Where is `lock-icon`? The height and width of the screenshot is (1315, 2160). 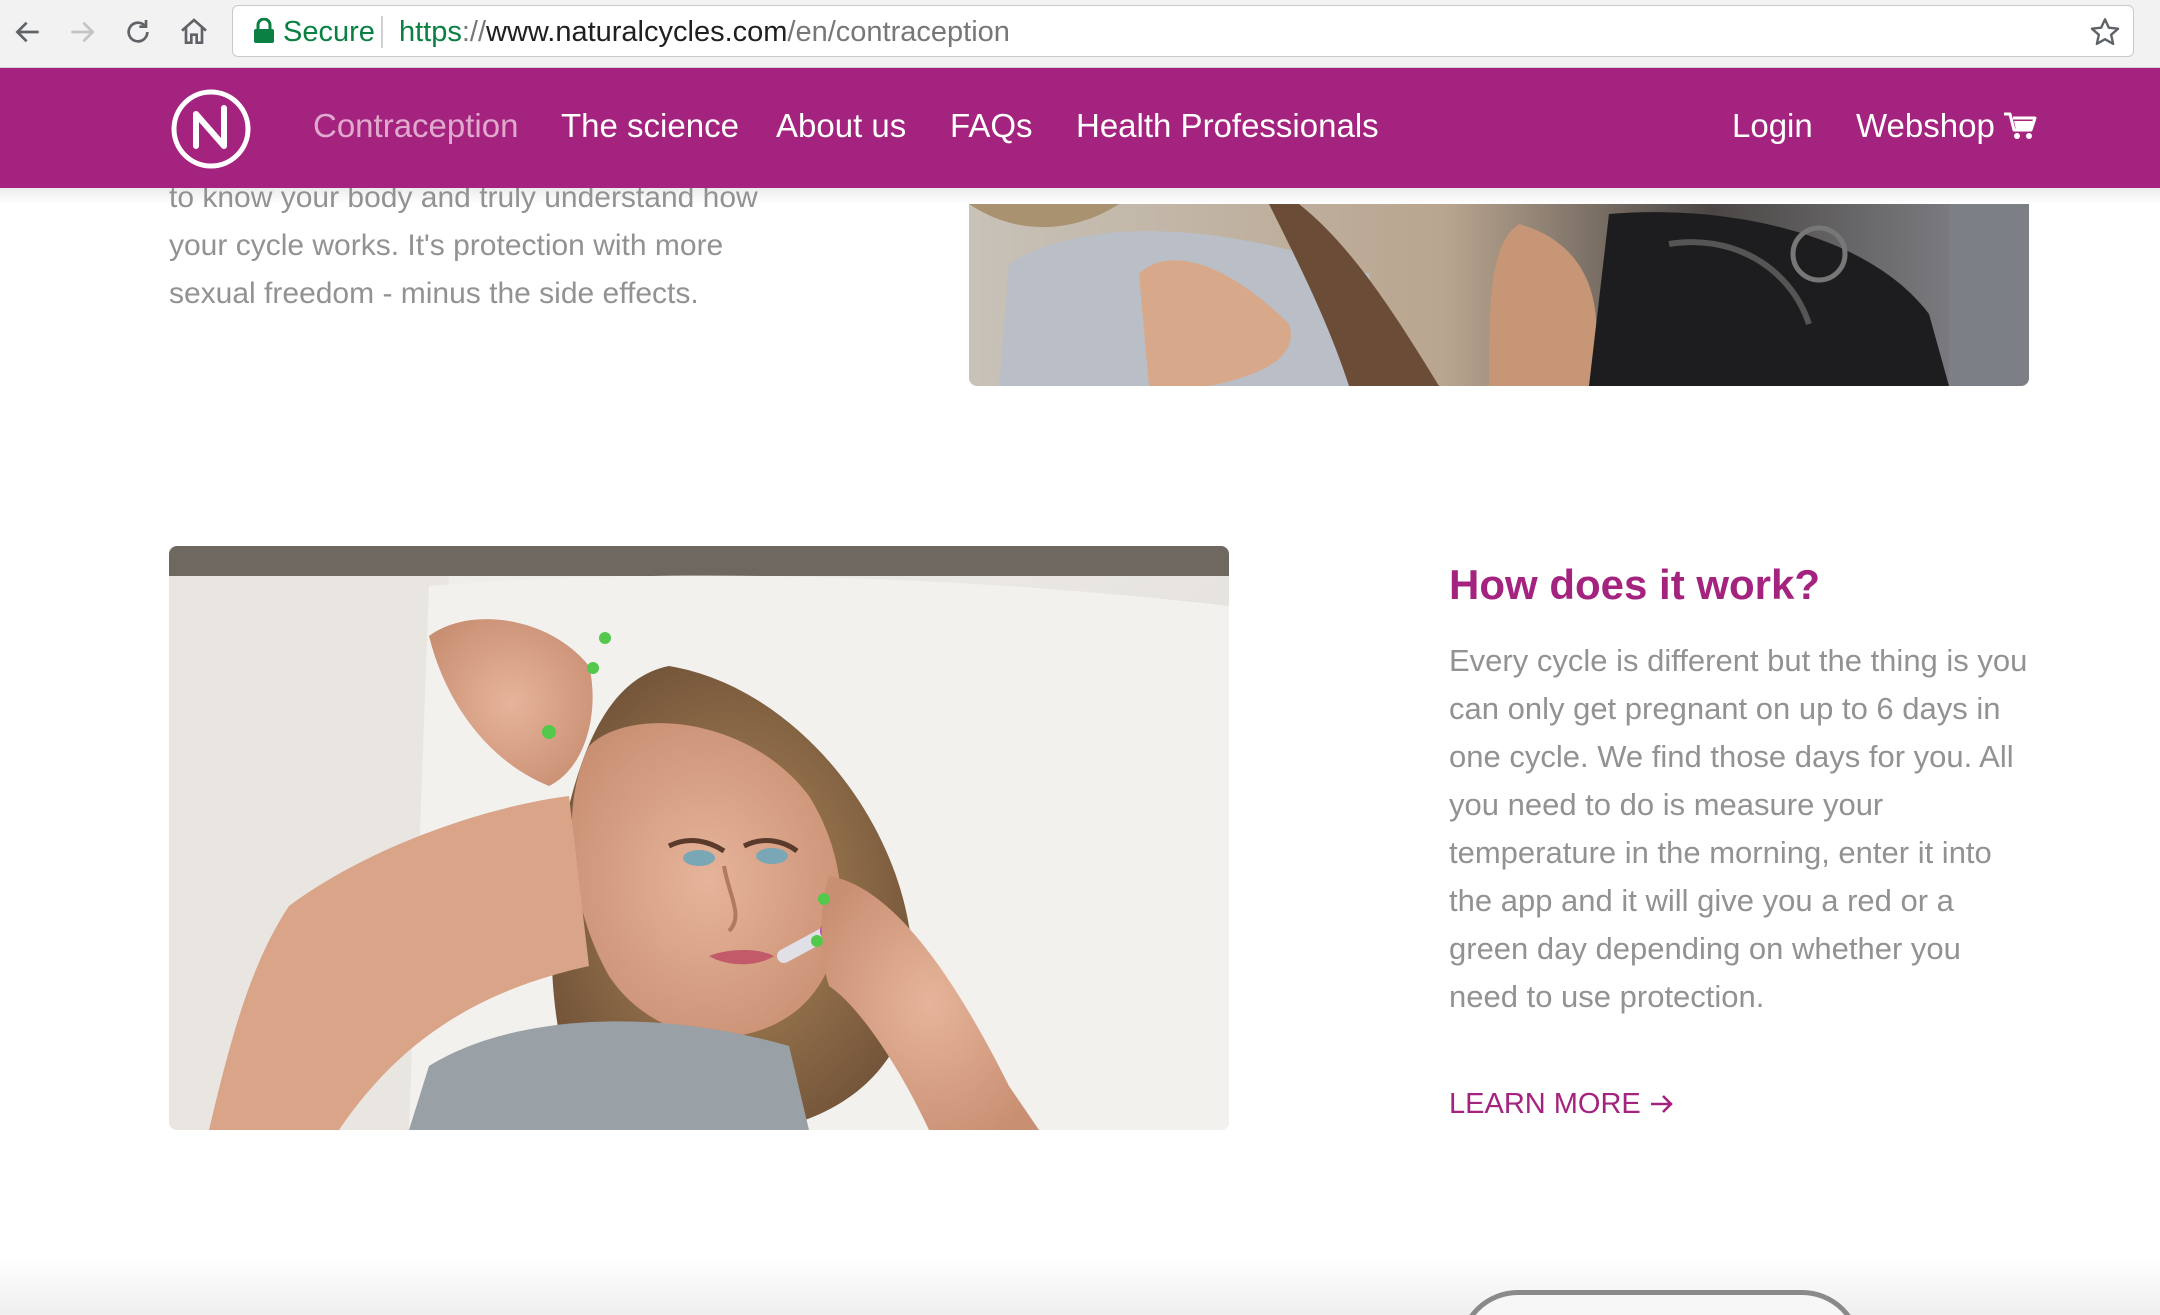 lock-icon is located at coordinates (264, 30).